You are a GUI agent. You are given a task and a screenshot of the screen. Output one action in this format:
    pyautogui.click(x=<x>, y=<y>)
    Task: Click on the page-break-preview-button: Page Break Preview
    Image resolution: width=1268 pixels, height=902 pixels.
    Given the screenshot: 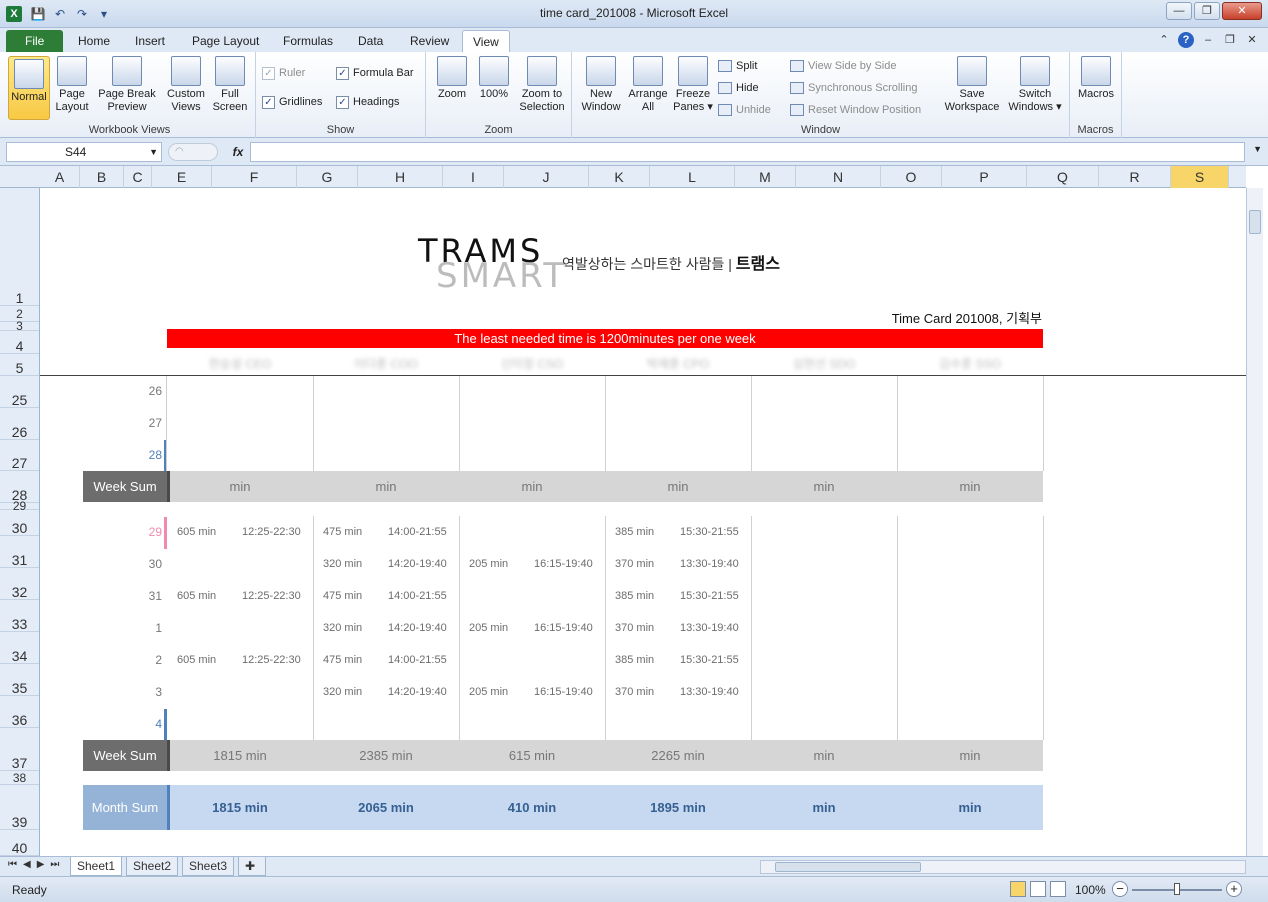 What is the action you would take?
    pyautogui.click(x=127, y=85)
    